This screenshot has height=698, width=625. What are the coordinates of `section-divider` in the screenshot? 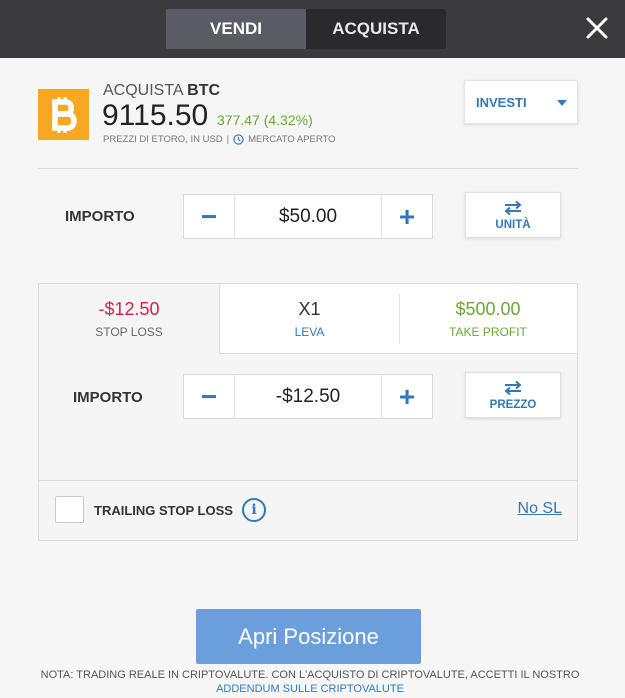 It's located at (308, 168).